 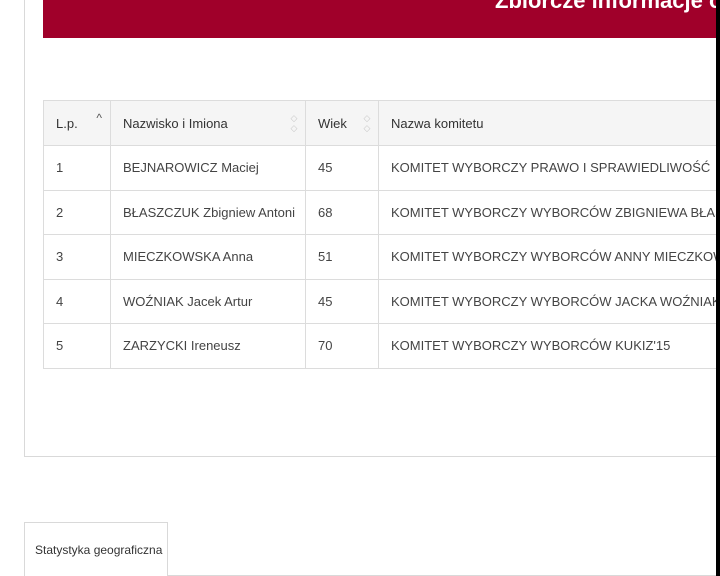 I want to click on column-header-name: Nazwisko i Imiona ◇ ◇, so click(x=208, y=123).